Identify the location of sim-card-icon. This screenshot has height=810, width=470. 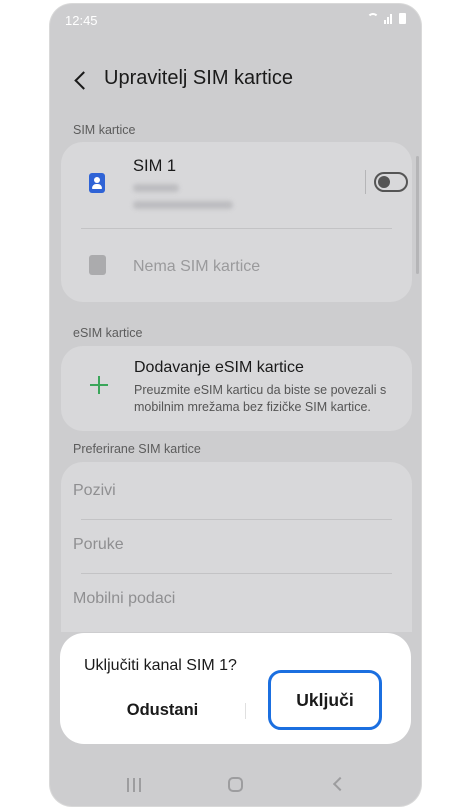
(97, 183).